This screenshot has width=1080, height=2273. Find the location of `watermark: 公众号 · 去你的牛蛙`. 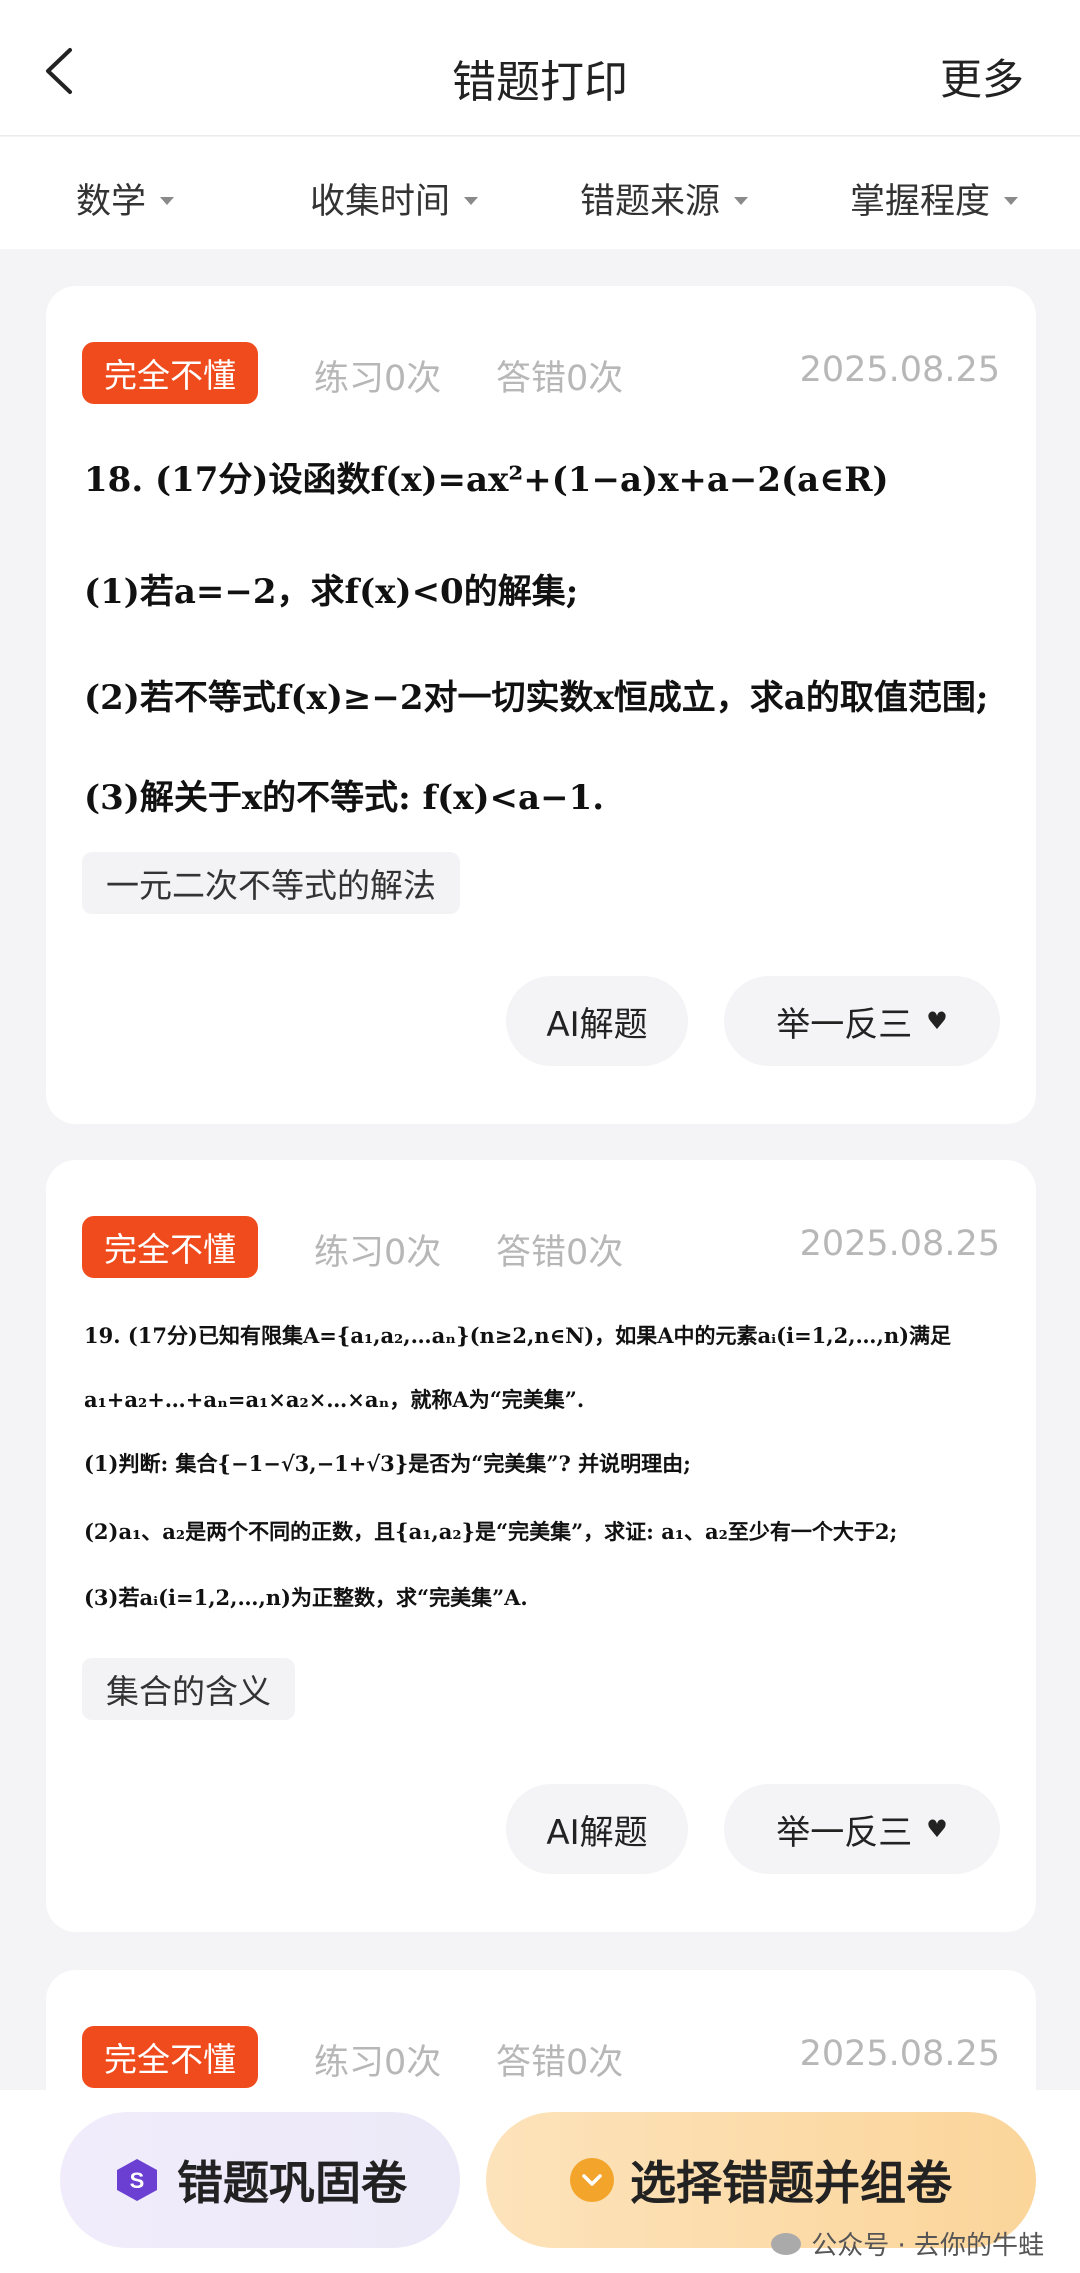

watermark: 公众号 · 去你的牛蛙 is located at coordinates (907, 2243).